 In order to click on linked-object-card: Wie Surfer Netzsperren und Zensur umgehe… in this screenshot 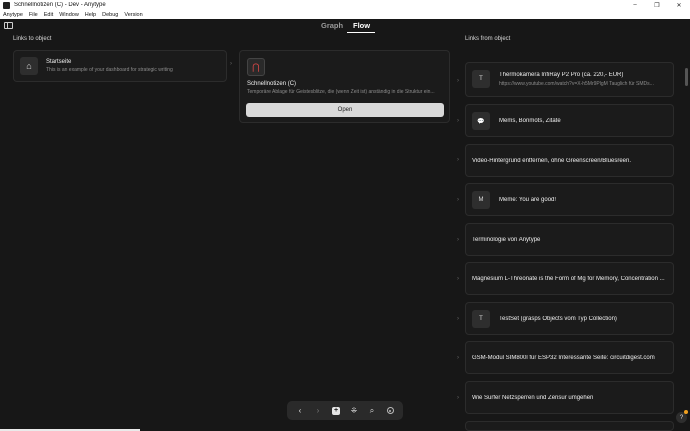, I will do `click(569, 397)`.